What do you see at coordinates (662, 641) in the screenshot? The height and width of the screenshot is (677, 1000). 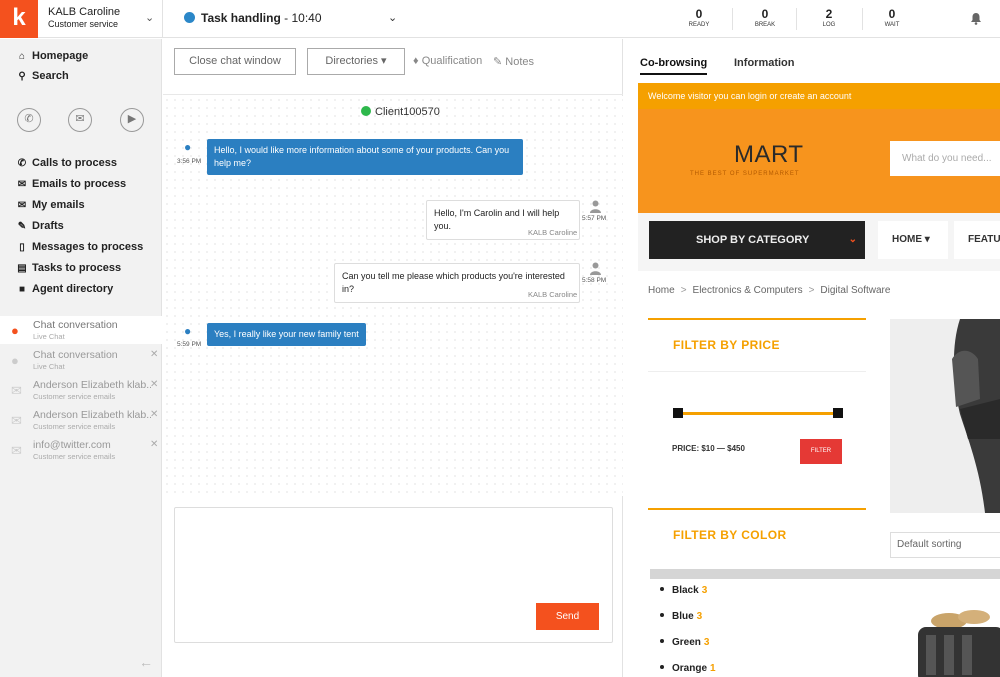 I see `bullet-icon` at bounding box center [662, 641].